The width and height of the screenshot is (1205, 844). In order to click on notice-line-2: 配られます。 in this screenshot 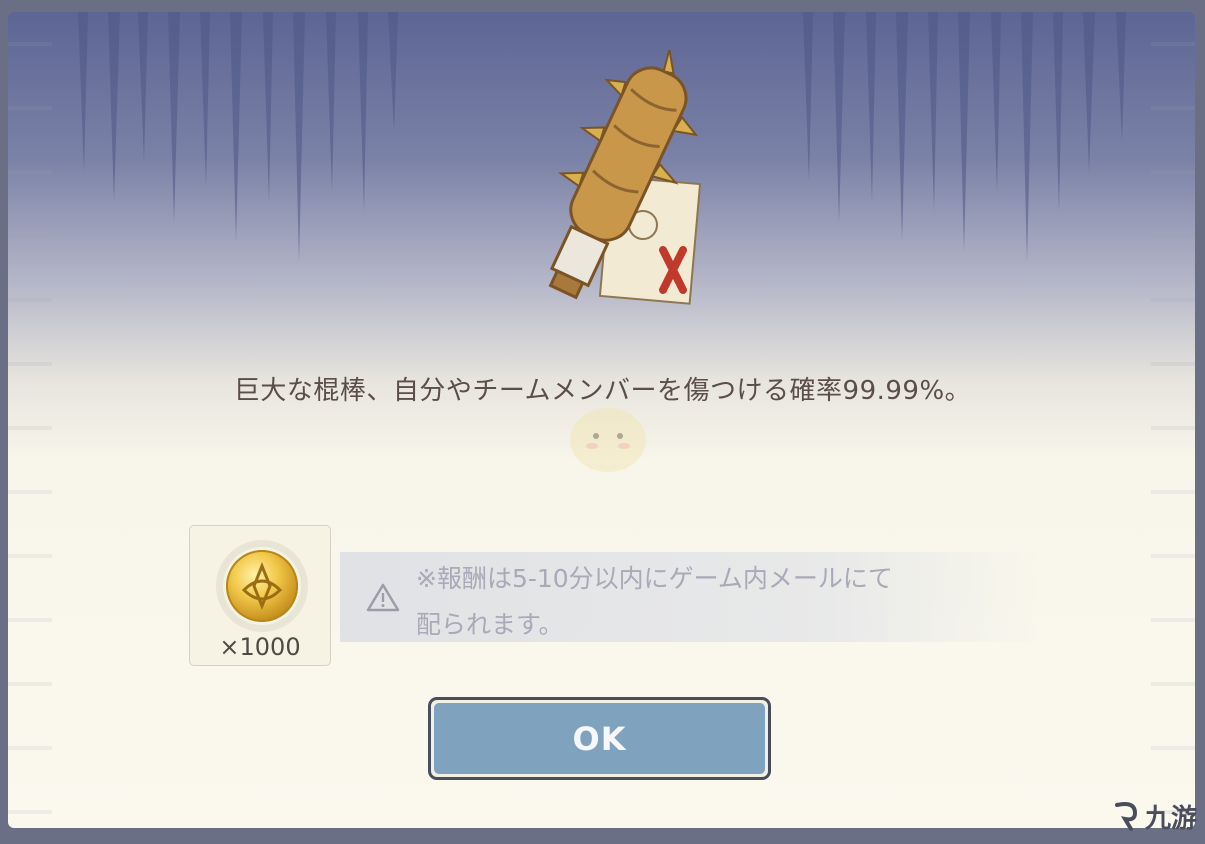, I will do `click(490, 624)`.